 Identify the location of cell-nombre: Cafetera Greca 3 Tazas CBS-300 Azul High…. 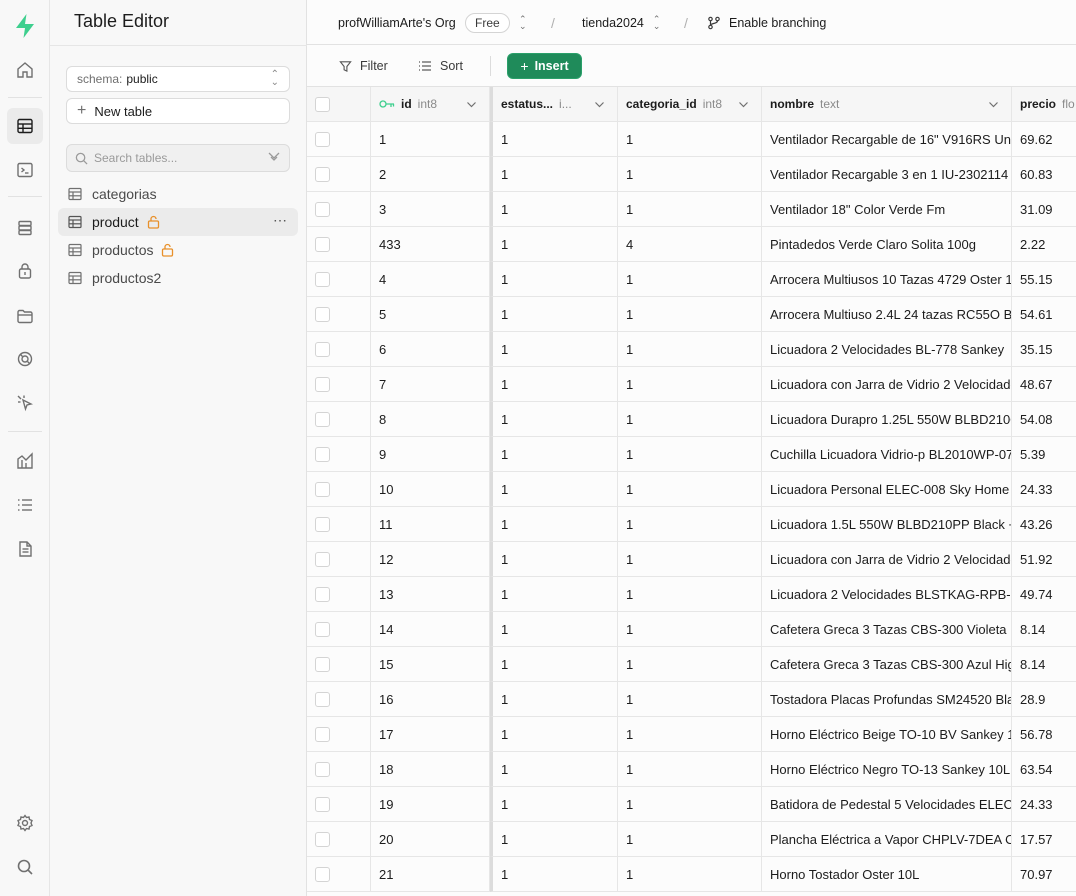
(887, 664).